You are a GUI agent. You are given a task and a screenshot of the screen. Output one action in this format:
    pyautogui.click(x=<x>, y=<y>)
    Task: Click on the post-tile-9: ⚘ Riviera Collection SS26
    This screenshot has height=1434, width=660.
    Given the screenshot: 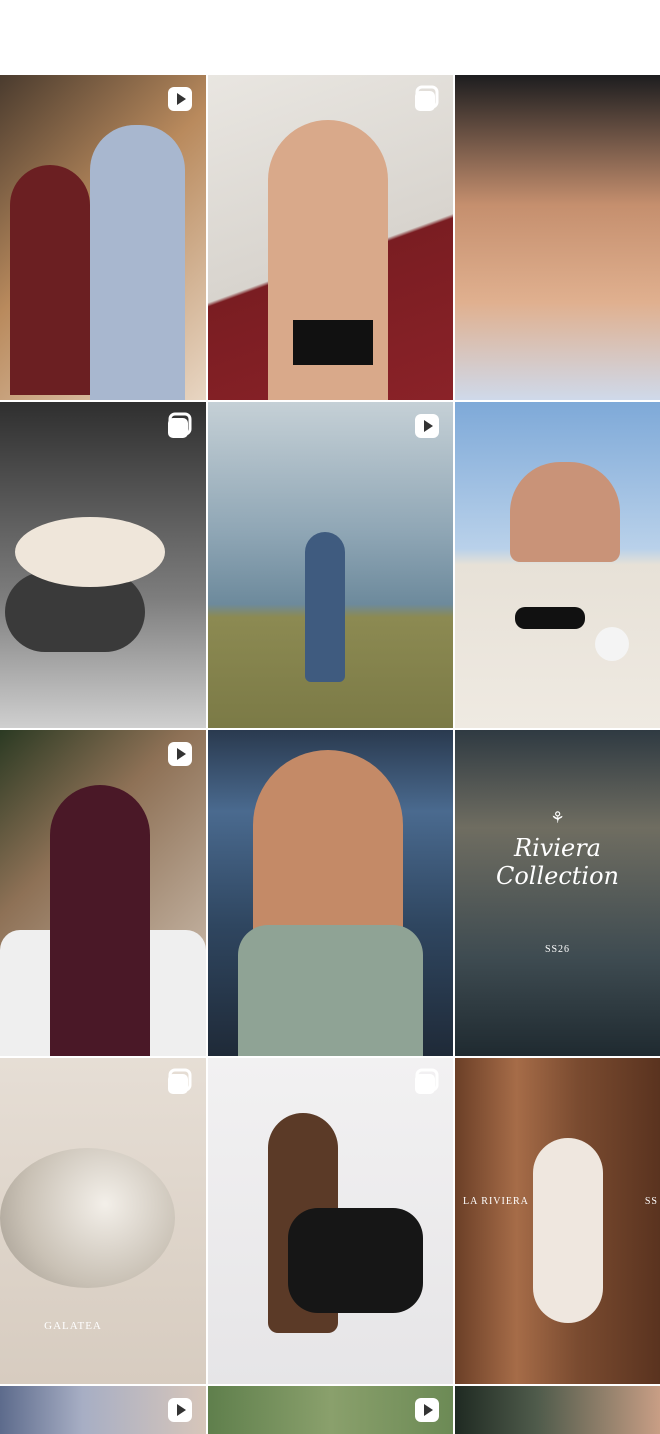 What is the action you would take?
    pyautogui.click(x=557, y=893)
    